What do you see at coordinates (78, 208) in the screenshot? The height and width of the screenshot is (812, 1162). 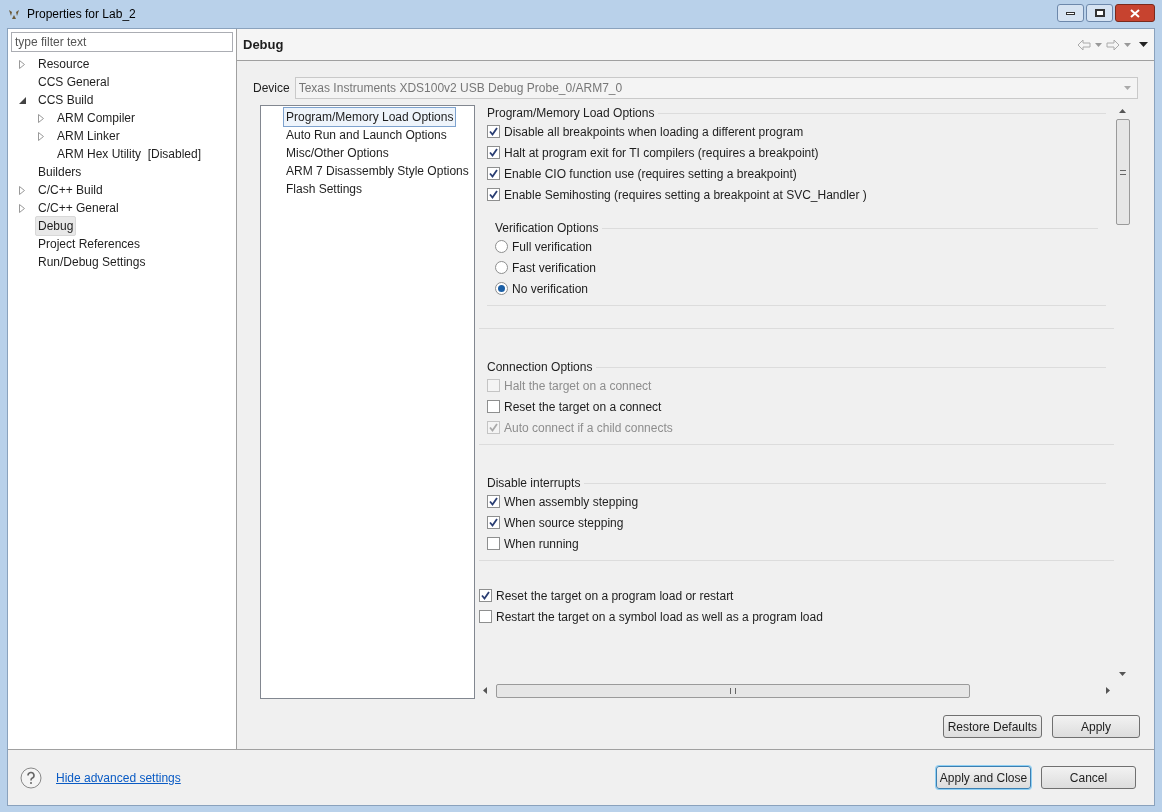 I see `tree-item: C/C++ General` at bounding box center [78, 208].